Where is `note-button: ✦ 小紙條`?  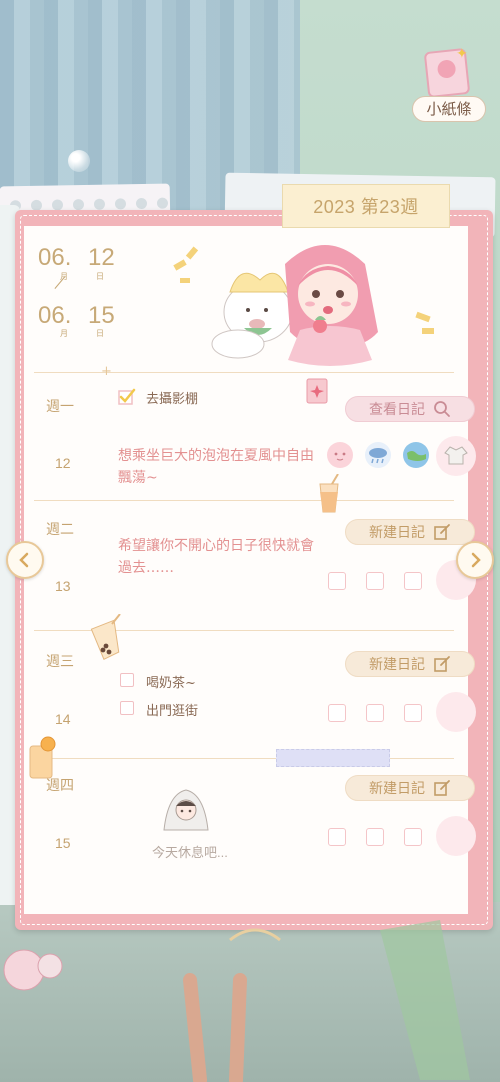
note-button: ✦ 小紙條 is located at coordinates (449, 85).